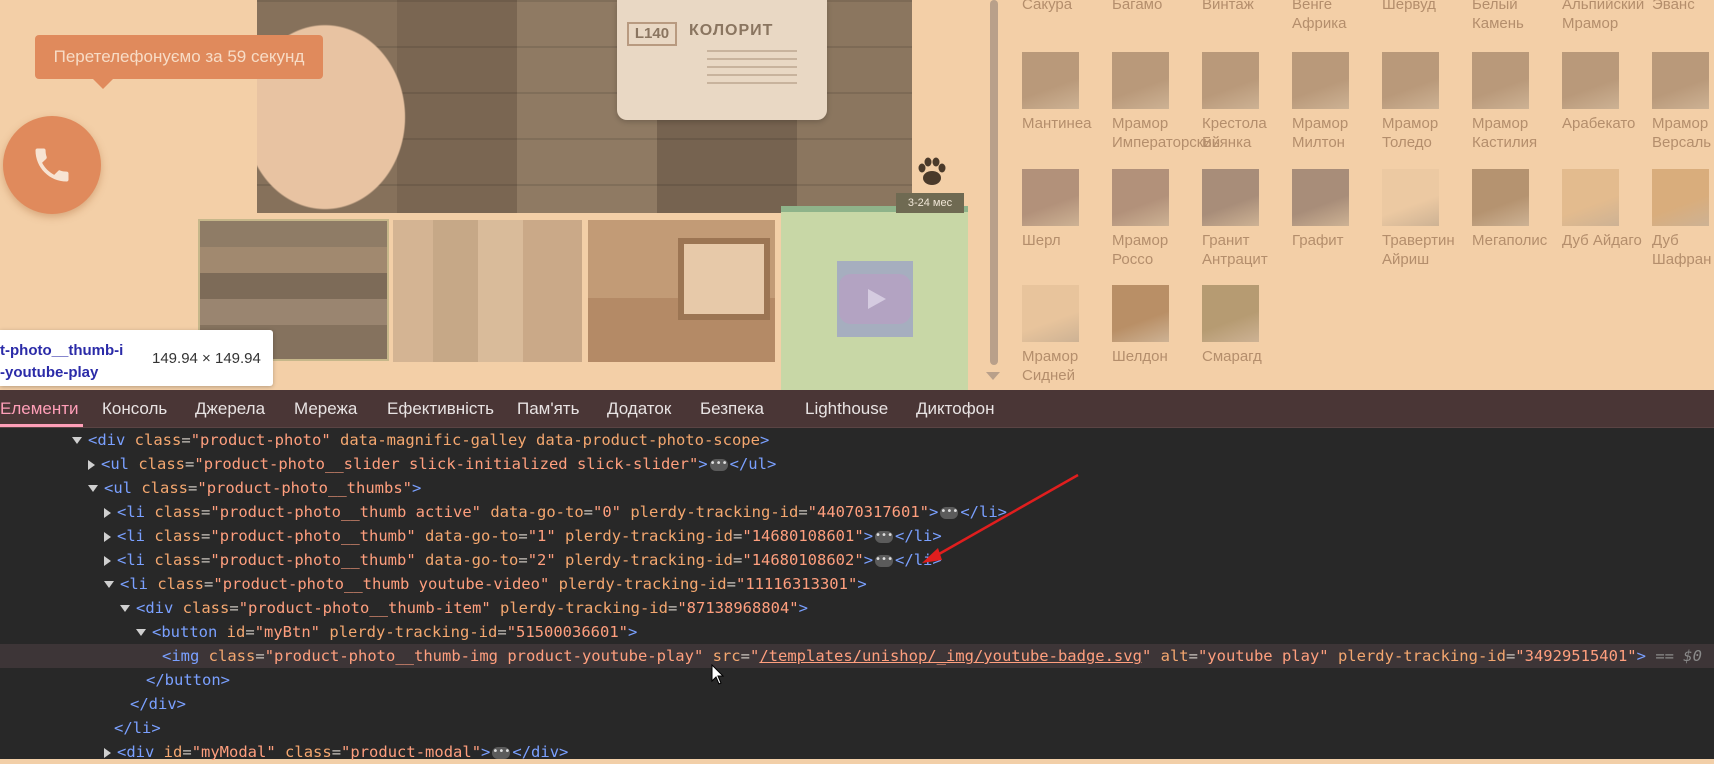 Image resolution: width=1714 pixels, height=764 pixels. I want to click on callback-bubble: Перетелефонуємо за 59 секунд, so click(179, 62).